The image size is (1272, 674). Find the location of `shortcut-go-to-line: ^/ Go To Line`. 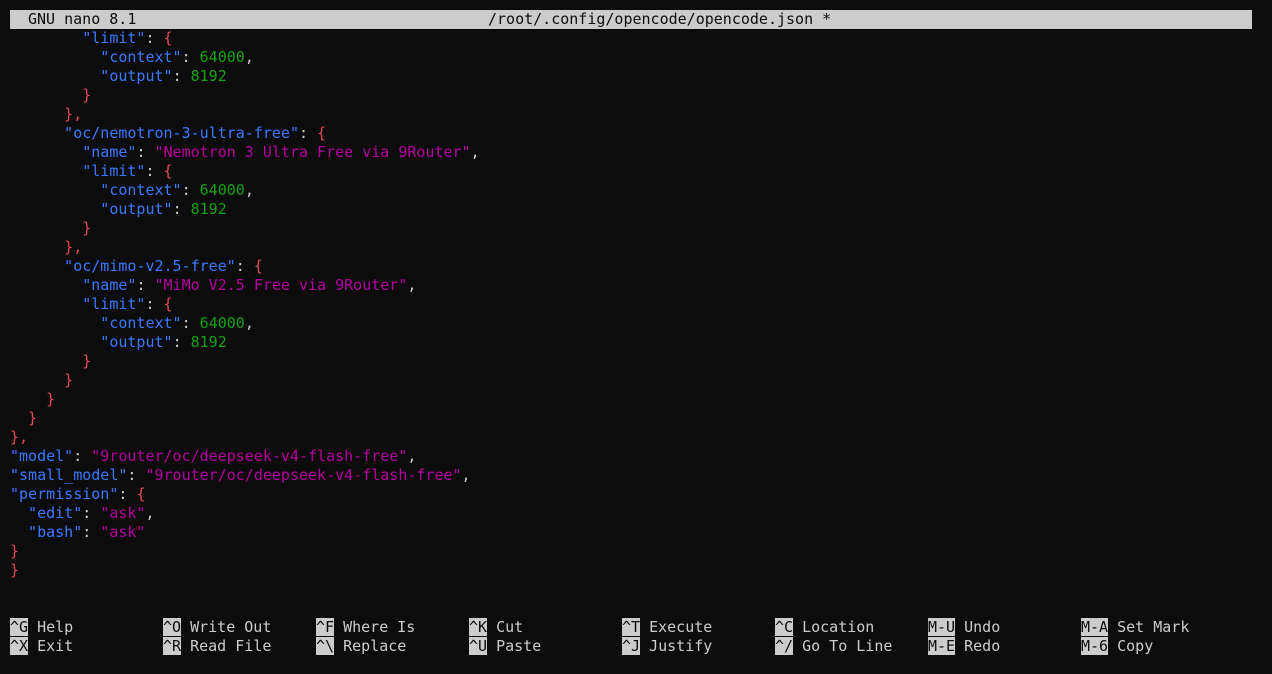

shortcut-go-to-line: ^/ Go To Line is located at coordinates (833, 646).